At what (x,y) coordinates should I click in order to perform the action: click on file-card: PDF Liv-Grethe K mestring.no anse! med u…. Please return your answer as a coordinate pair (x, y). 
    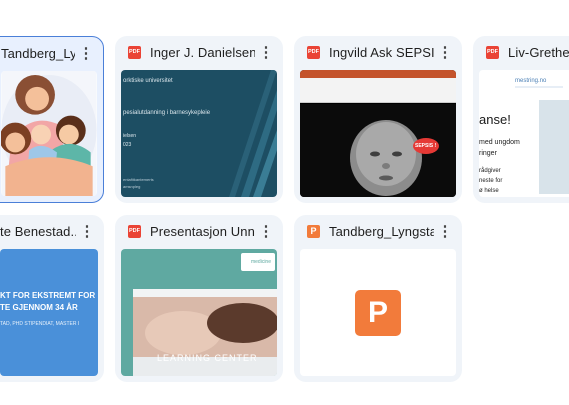
    Looking at the image, I should click on (521, 119).